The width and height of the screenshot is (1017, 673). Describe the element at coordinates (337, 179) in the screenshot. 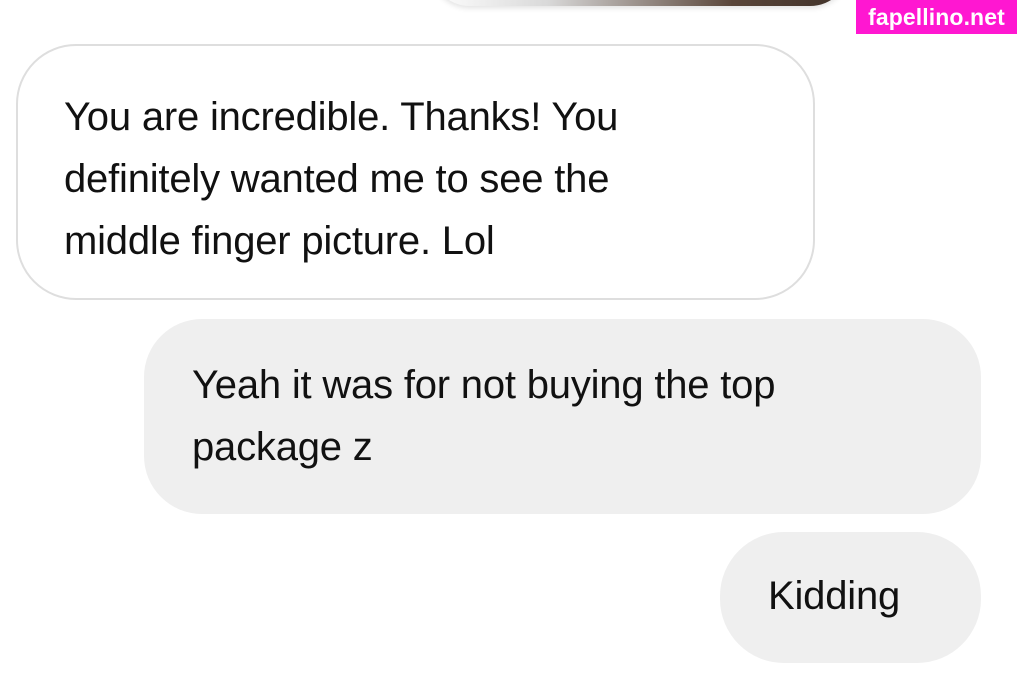

I see `message-text-line: definitely wanted me to see the` at that location.